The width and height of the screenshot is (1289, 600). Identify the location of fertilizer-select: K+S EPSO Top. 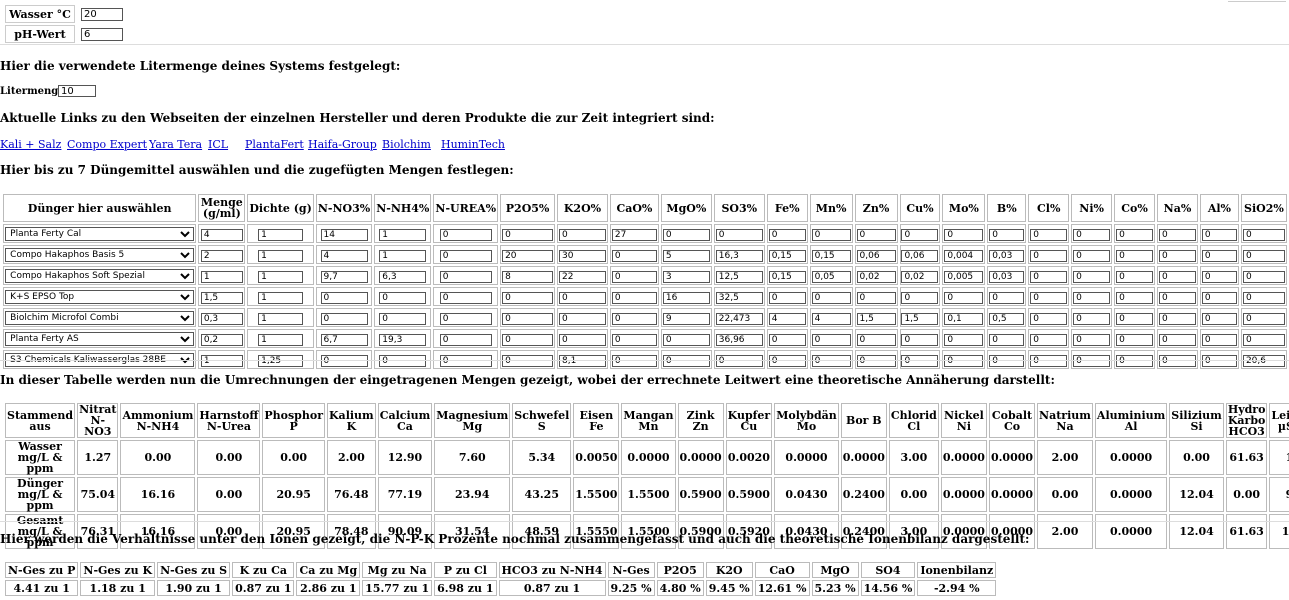
(100, 297).